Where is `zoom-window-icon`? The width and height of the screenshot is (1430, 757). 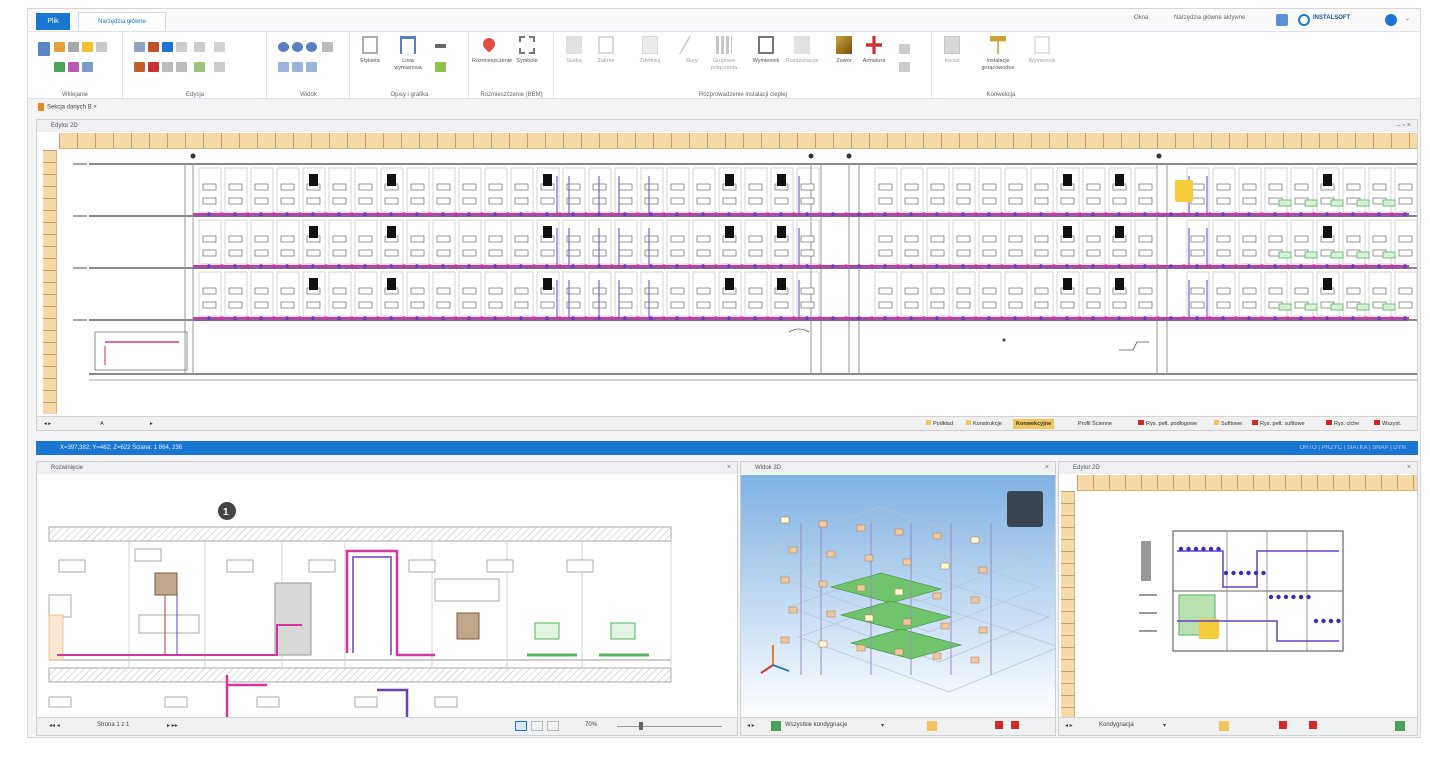 zoom-window-icon is located at coordinates (311, 47).